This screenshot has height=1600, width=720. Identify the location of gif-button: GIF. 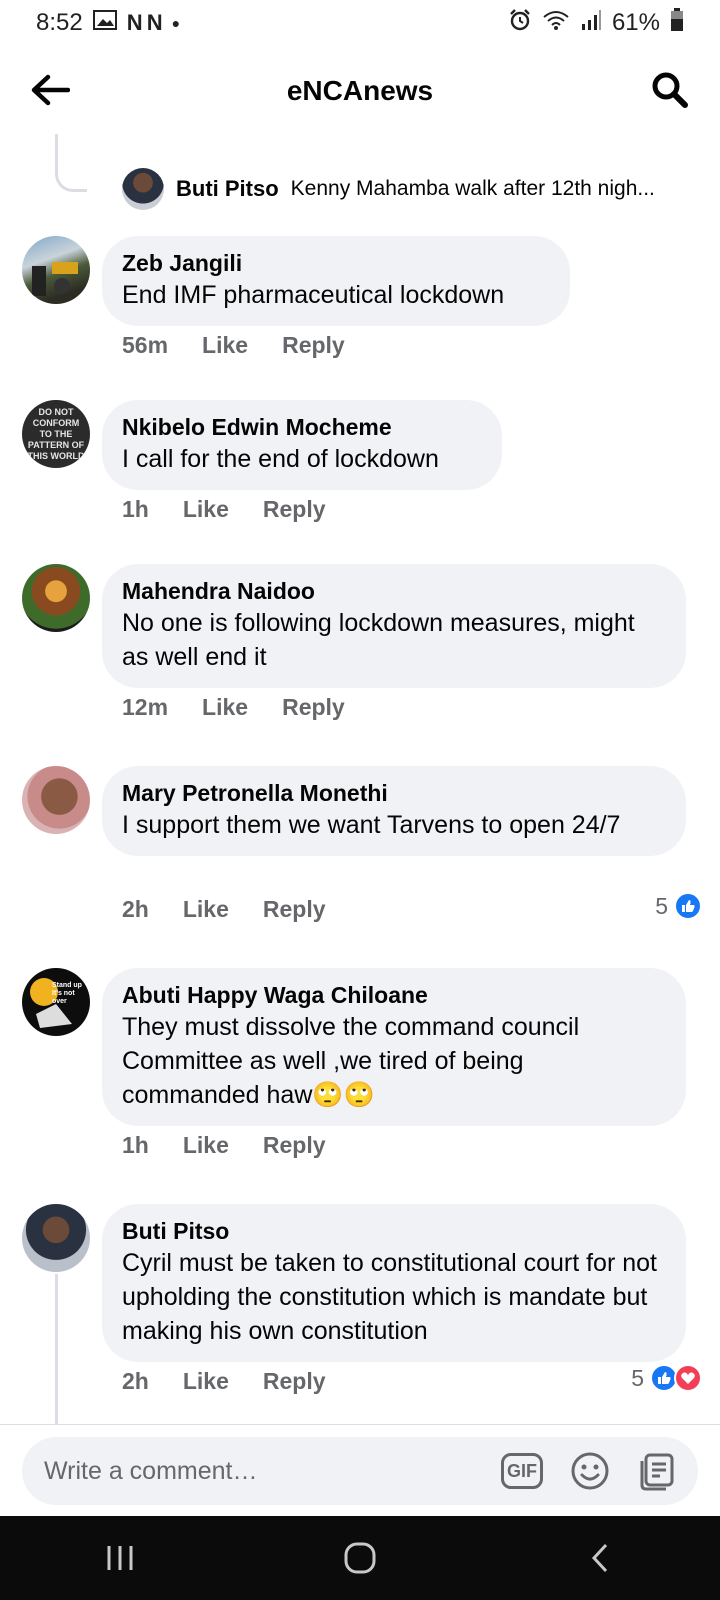
(522, 1471).